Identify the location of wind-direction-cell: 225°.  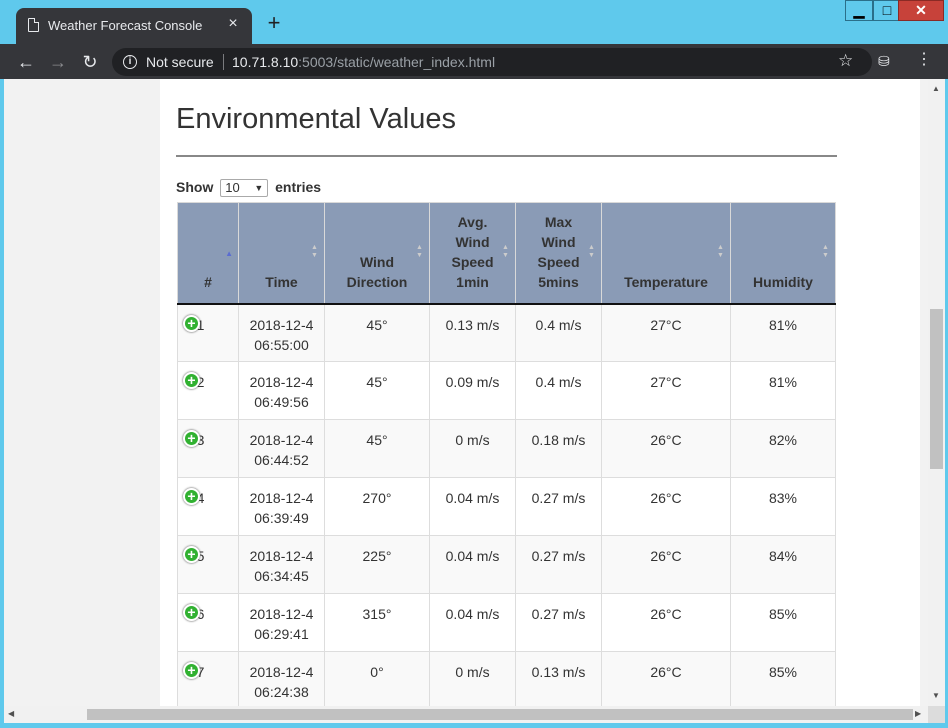
(377, 564).